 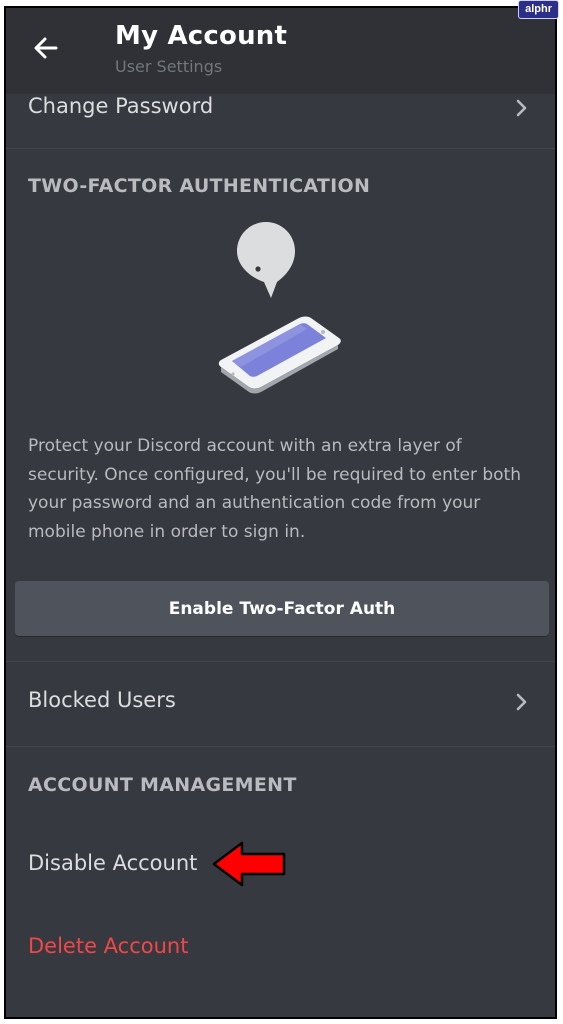 I want to click on phone-chat-illustration, so click(x=281, y=312).